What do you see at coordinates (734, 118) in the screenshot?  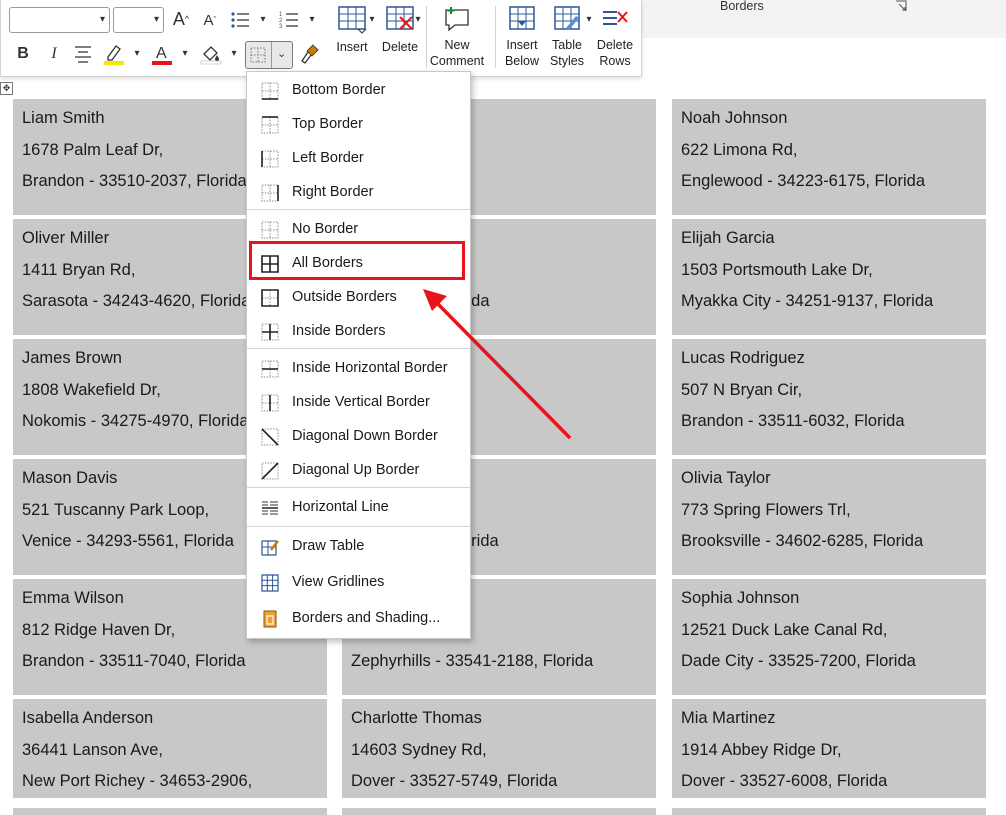 I see `label-name: Noah Johnson` at bounding box center [734, 118].